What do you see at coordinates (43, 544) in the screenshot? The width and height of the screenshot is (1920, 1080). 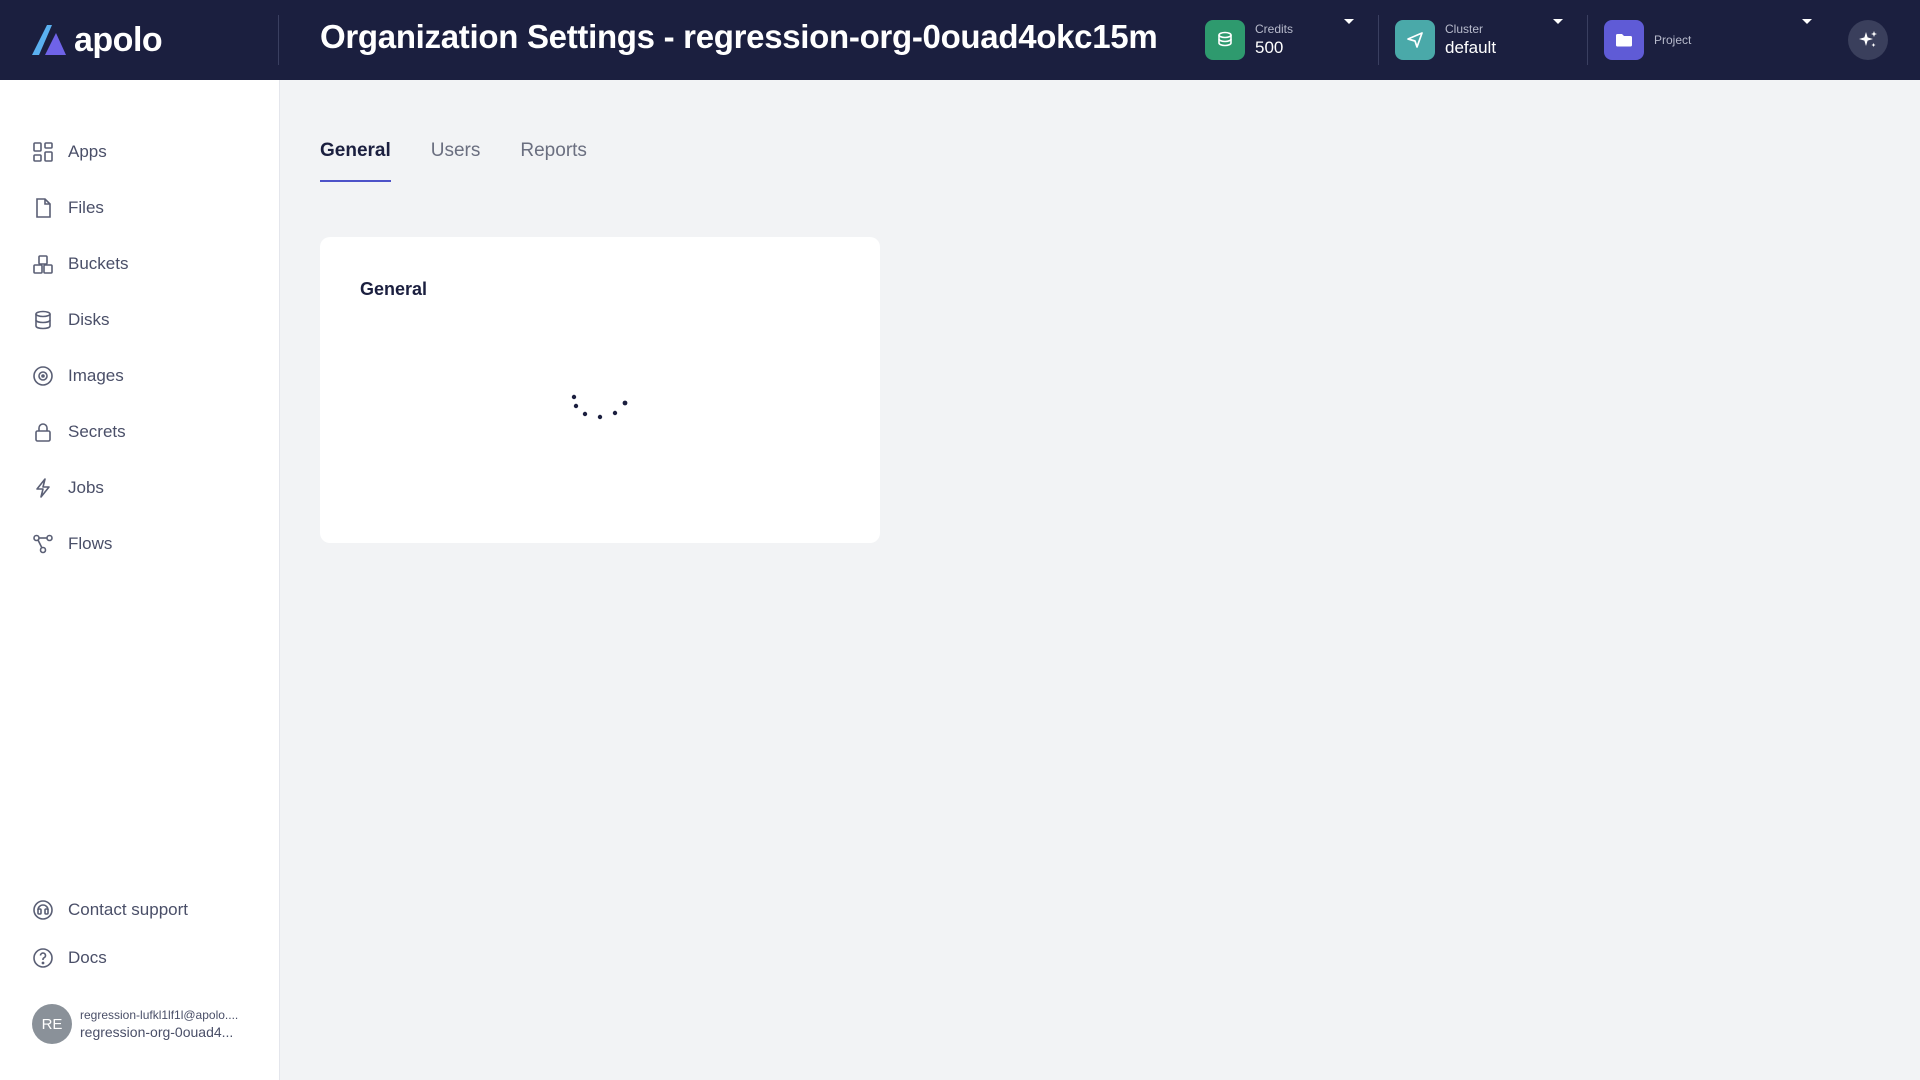 I see `flows-icon` at bounding box center [43, 544].